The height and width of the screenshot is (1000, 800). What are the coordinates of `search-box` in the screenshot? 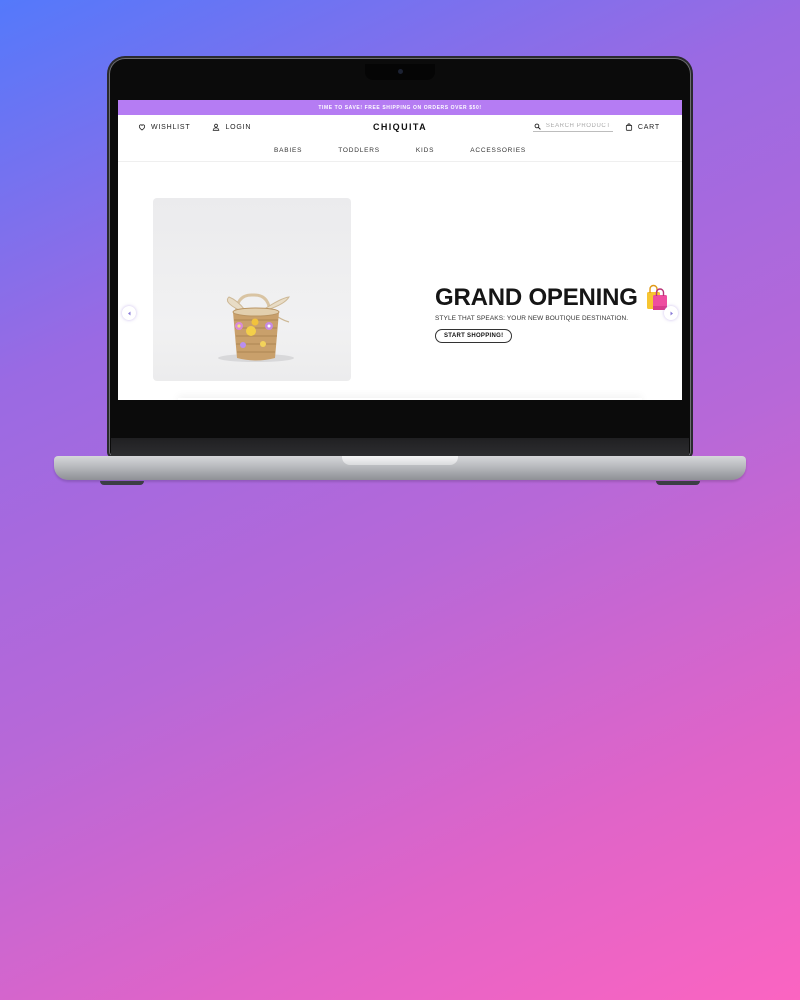 It's located at (572, 127).